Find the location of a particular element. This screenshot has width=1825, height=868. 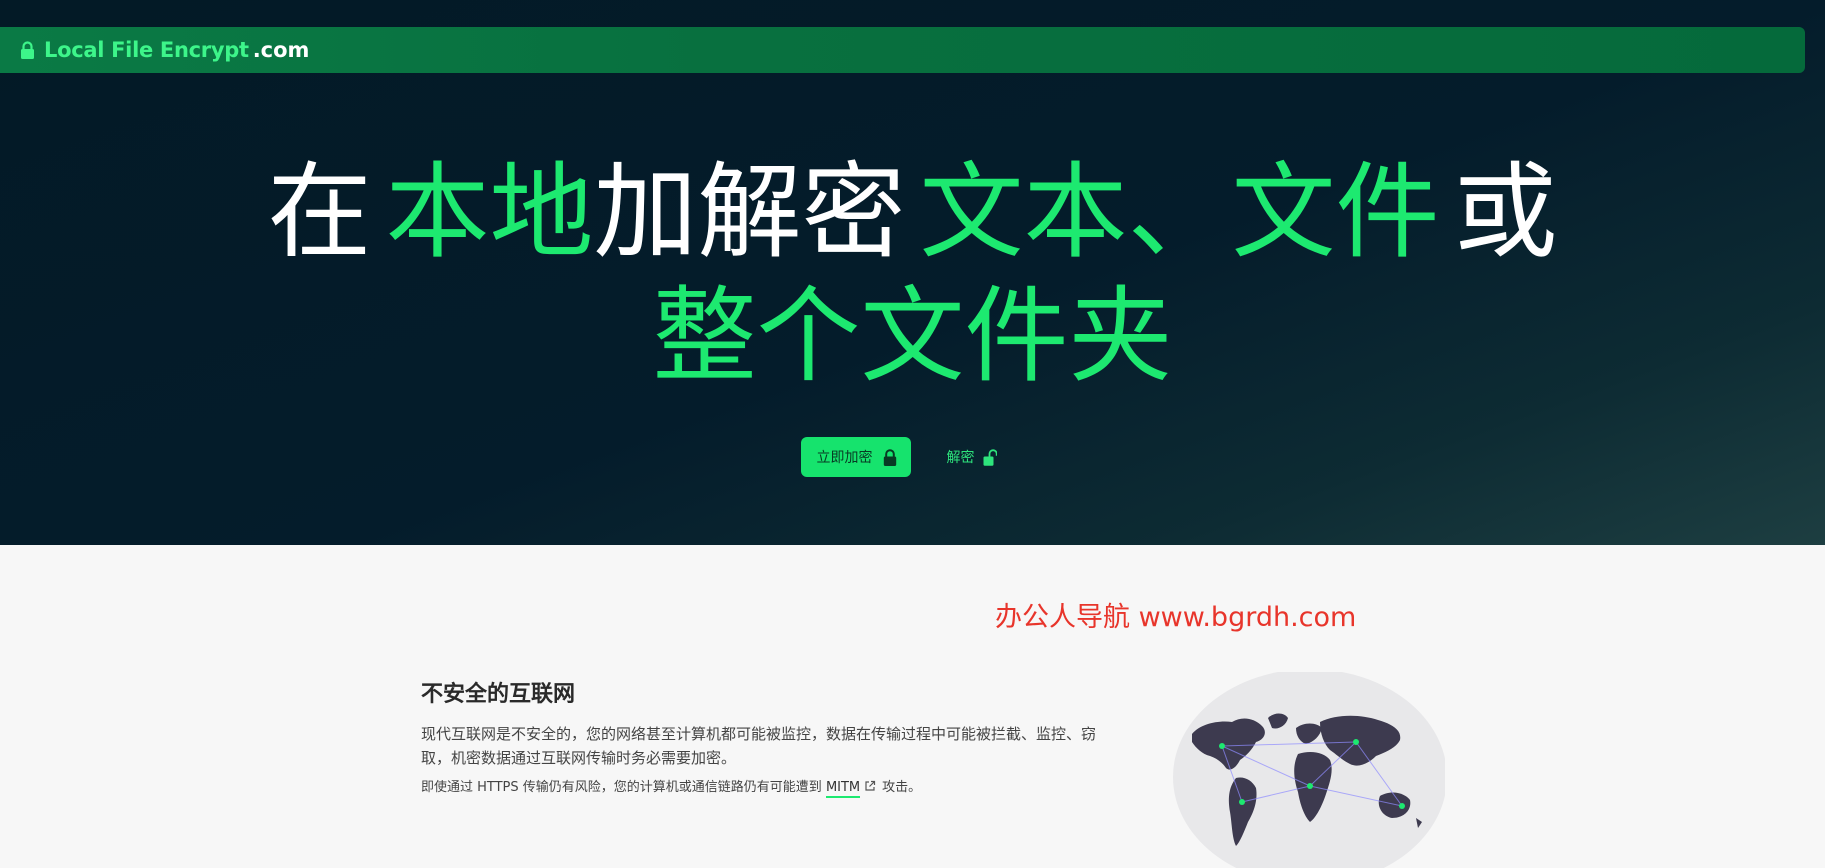

decrypt-button: 解密 is located at coordinates (972, 457).